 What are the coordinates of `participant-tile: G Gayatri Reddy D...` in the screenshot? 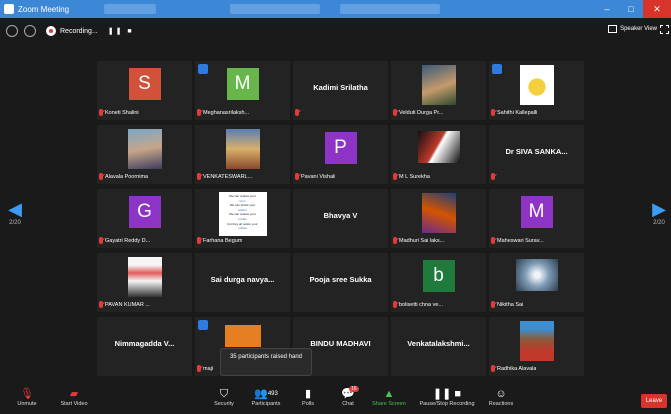 It's located at (144, 218).